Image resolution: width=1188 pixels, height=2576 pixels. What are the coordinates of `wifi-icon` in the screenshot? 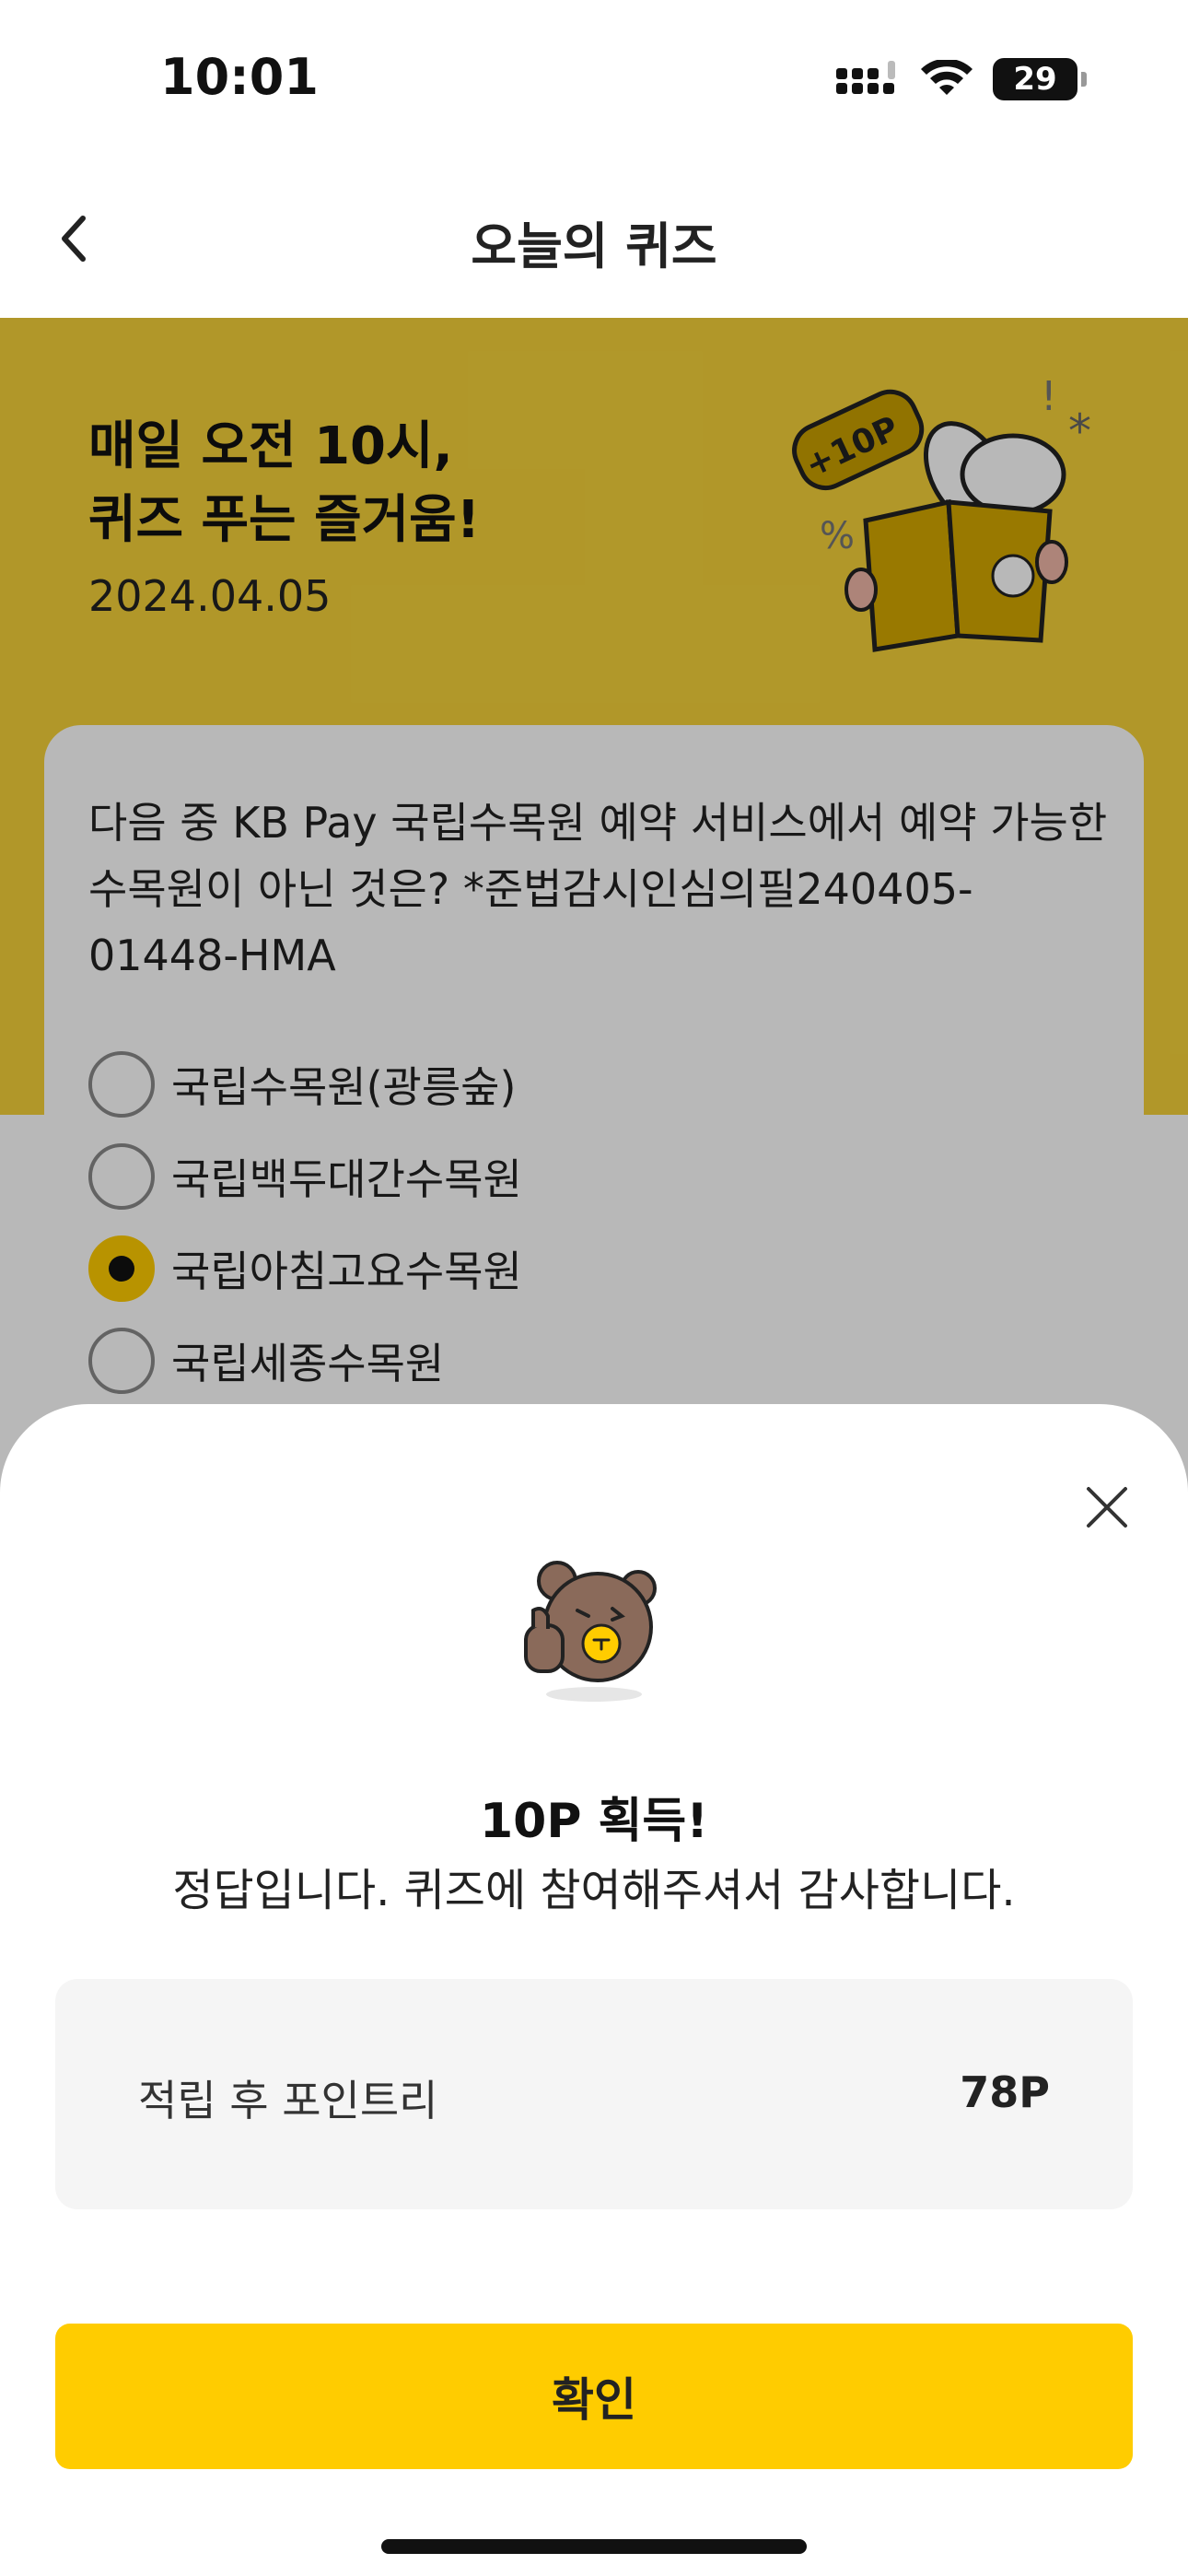 It's located at (947, 77).